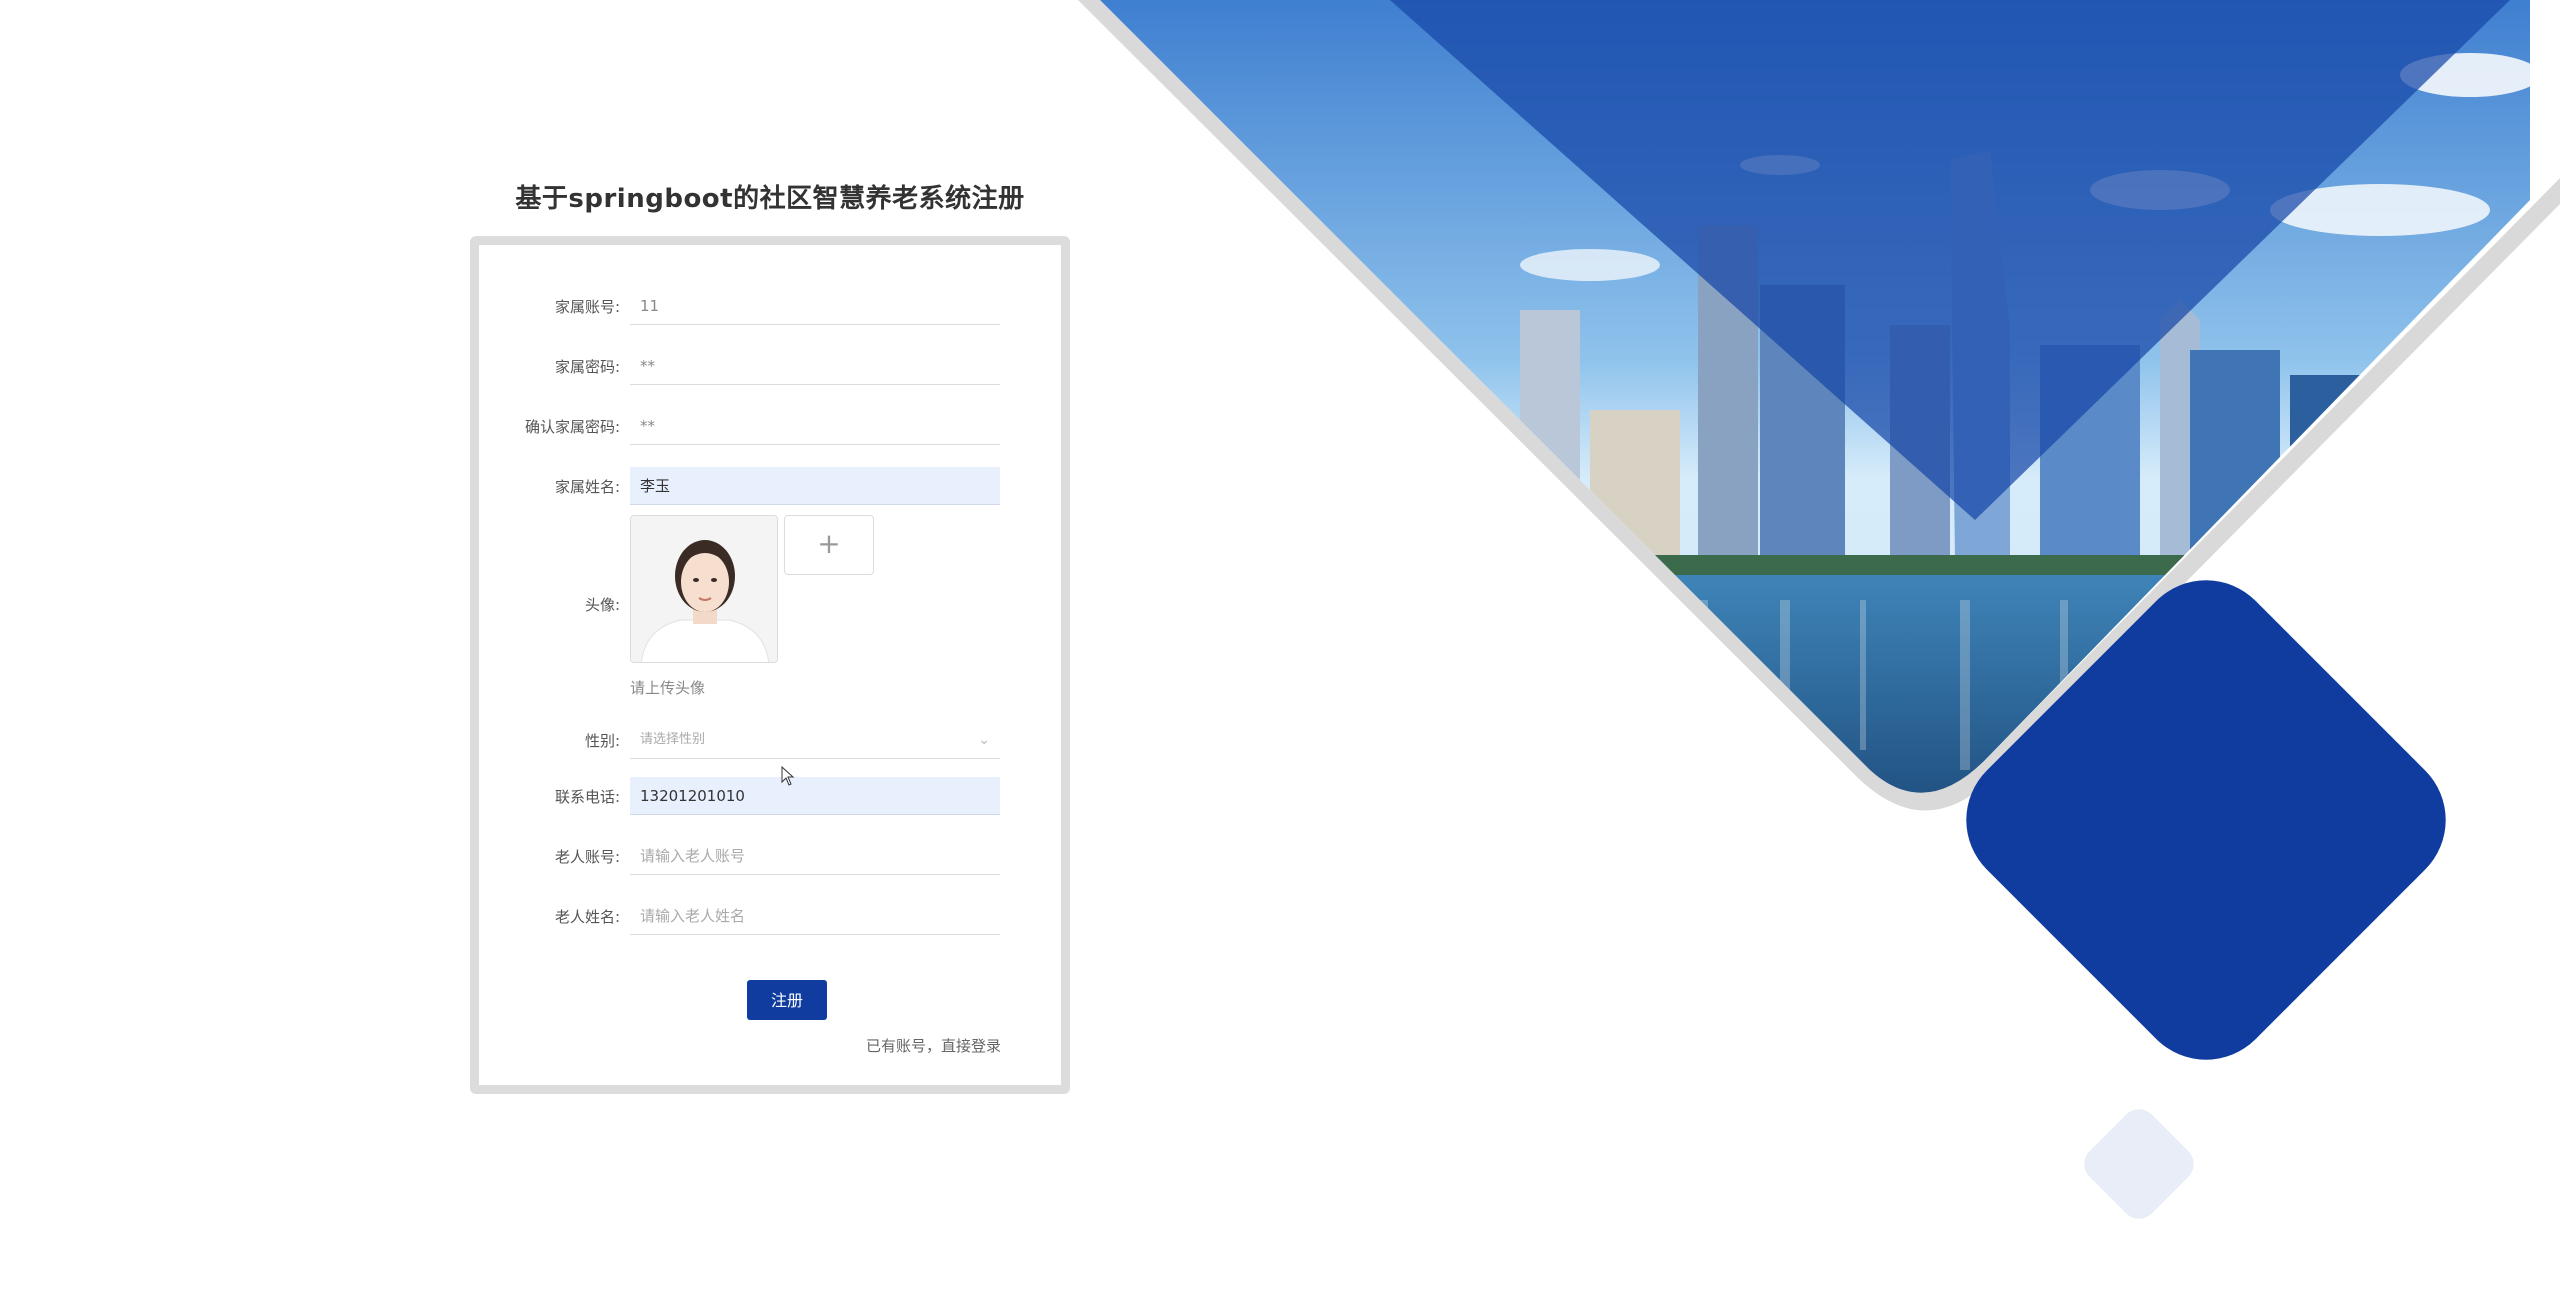 Image resolution: width=2560 pixels, height=1314 pixels. Describe the element at coordinates (933, 1045) in the screenshot. I see `login-link: 已有账号，直接登录` at that location.